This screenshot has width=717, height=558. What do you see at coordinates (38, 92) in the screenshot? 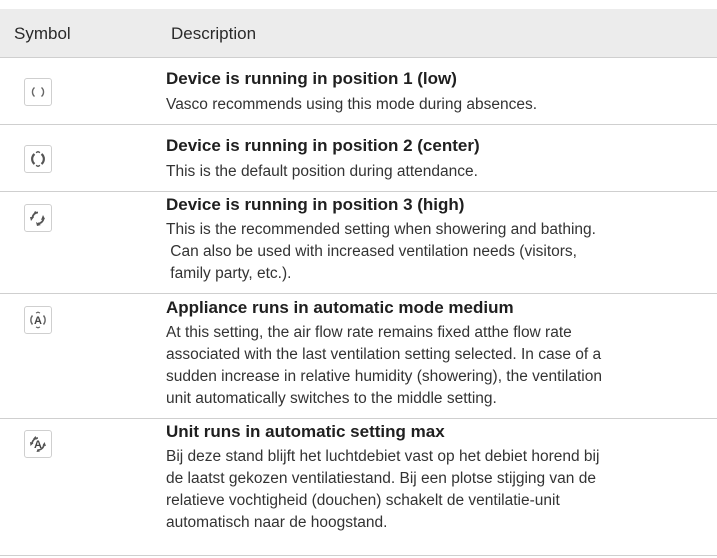
I see `fan-position-1-icon` at bounding box center [38, 92].